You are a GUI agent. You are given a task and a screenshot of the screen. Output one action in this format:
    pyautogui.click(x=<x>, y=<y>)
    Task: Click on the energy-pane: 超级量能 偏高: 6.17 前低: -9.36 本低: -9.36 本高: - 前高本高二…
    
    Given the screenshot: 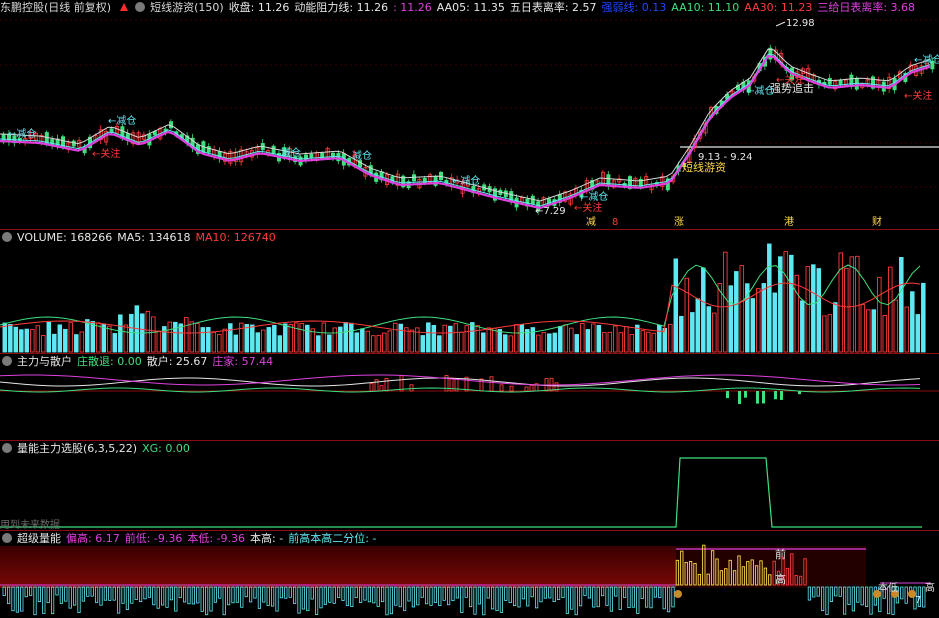 What is the action you would take?
    pyautogui.click(x=469, y=574)
    